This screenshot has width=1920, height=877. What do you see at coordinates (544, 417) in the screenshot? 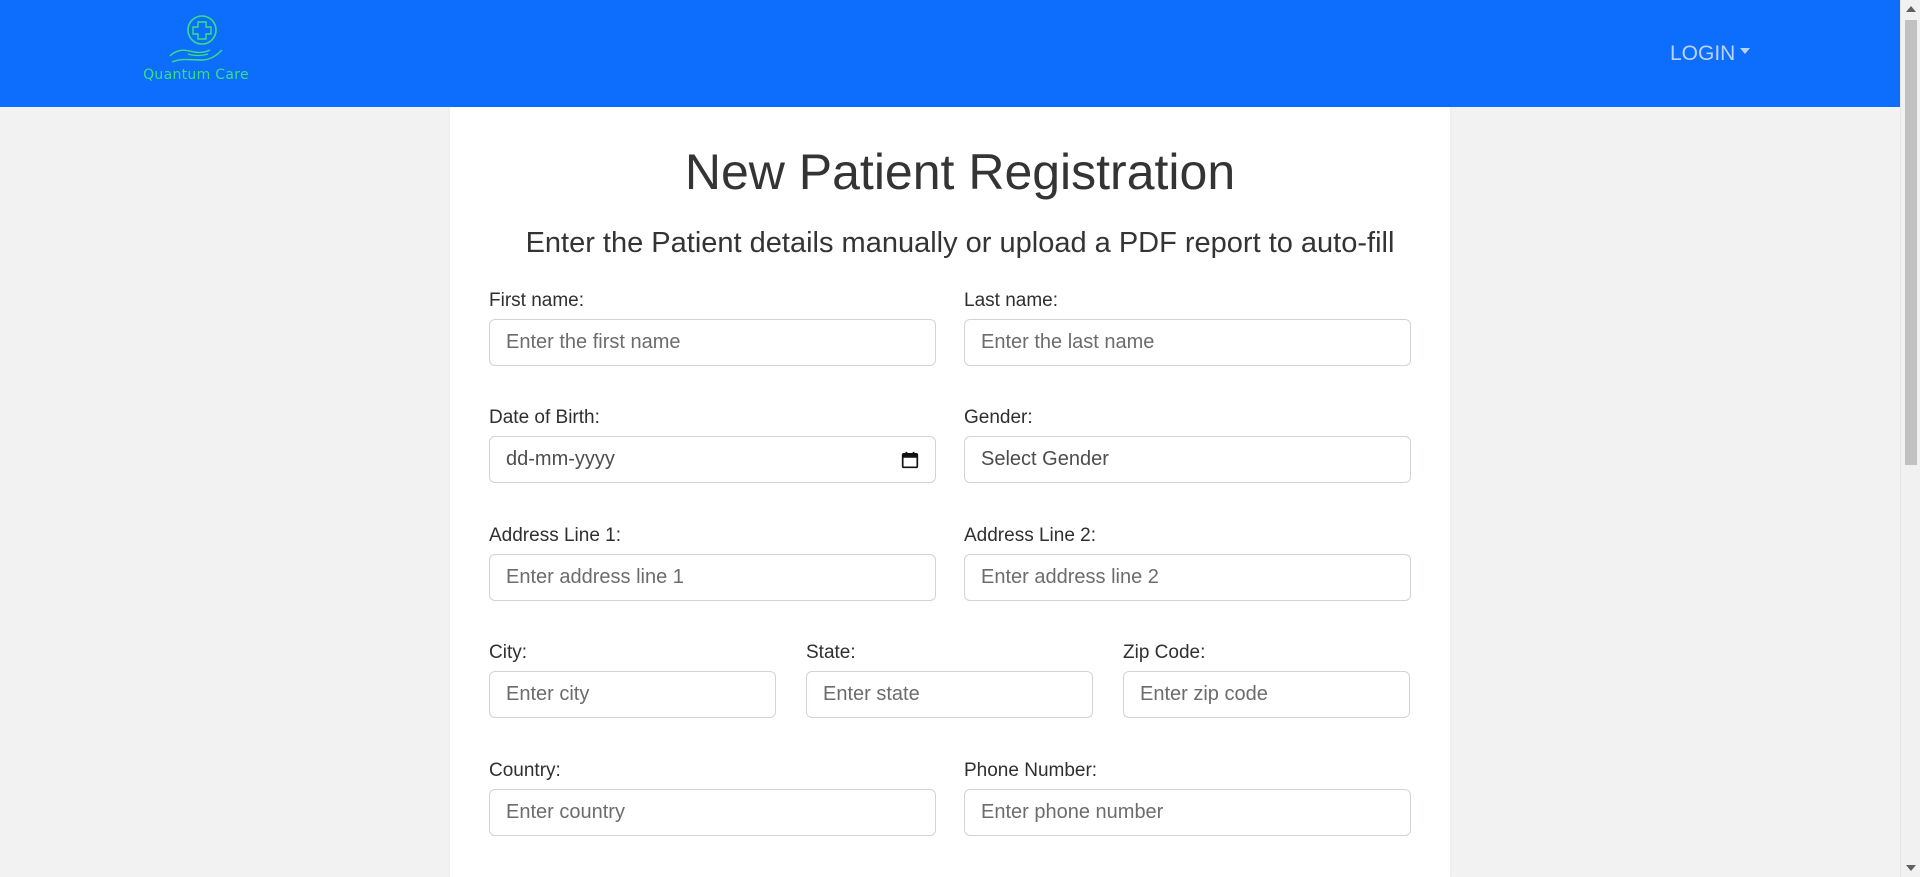
I see `dob-label: Date of Birth:` at bounding box center [544, 417].